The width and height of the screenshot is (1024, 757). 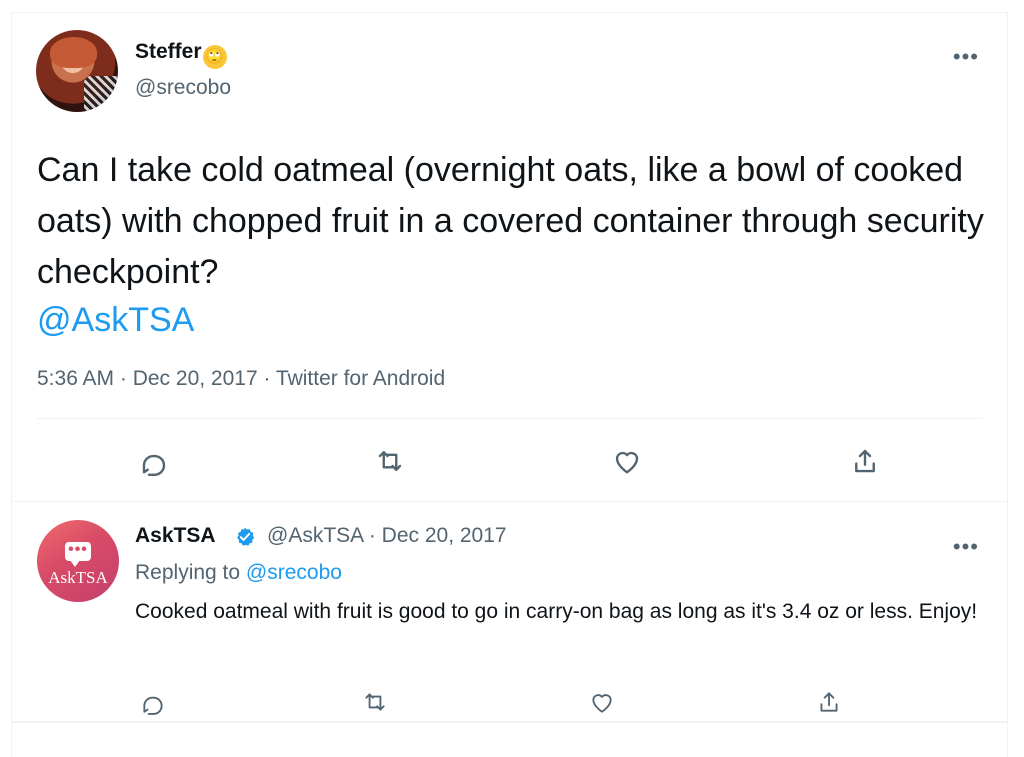 What do you see at coordinates (168, 51) in the screenshot?
I see `author-name-label: Steffer` at bounding box center [168, 51].